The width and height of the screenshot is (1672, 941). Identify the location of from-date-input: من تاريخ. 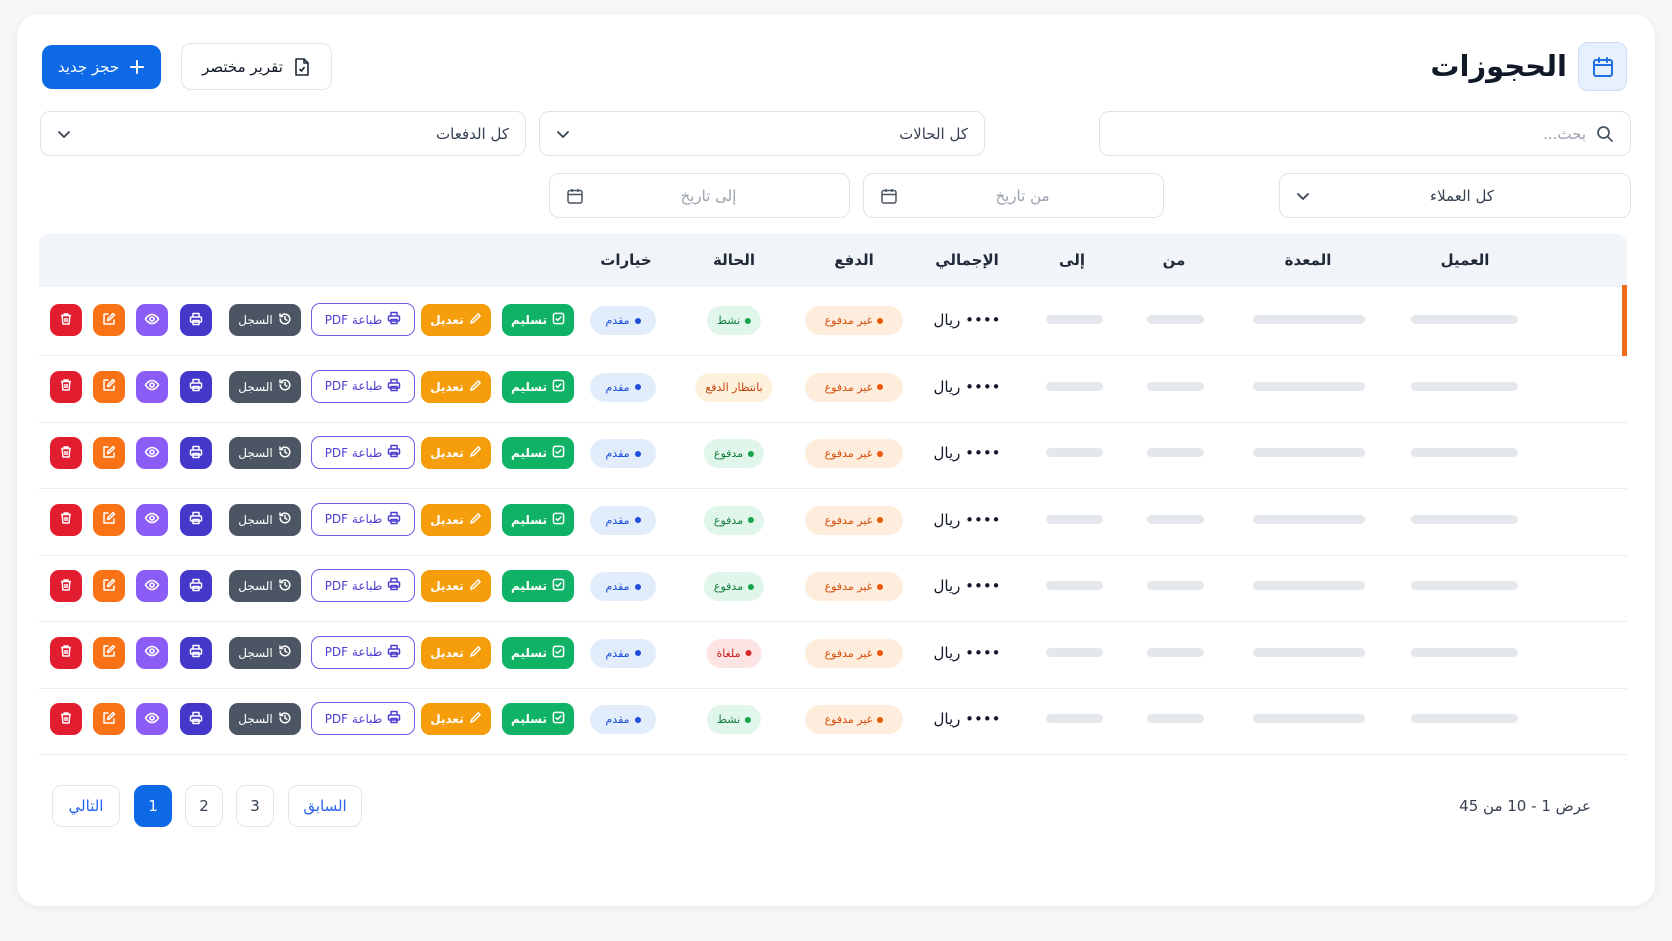
(1013, 195).